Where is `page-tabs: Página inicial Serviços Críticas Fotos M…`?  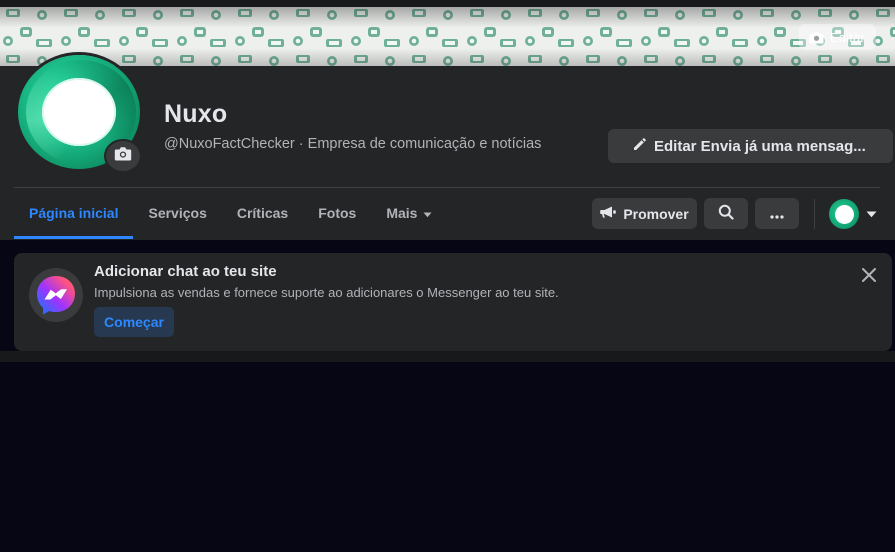
page-tabs: Página inicial Serviços Críticas Fotos M… is located at coordinates (230, 213).